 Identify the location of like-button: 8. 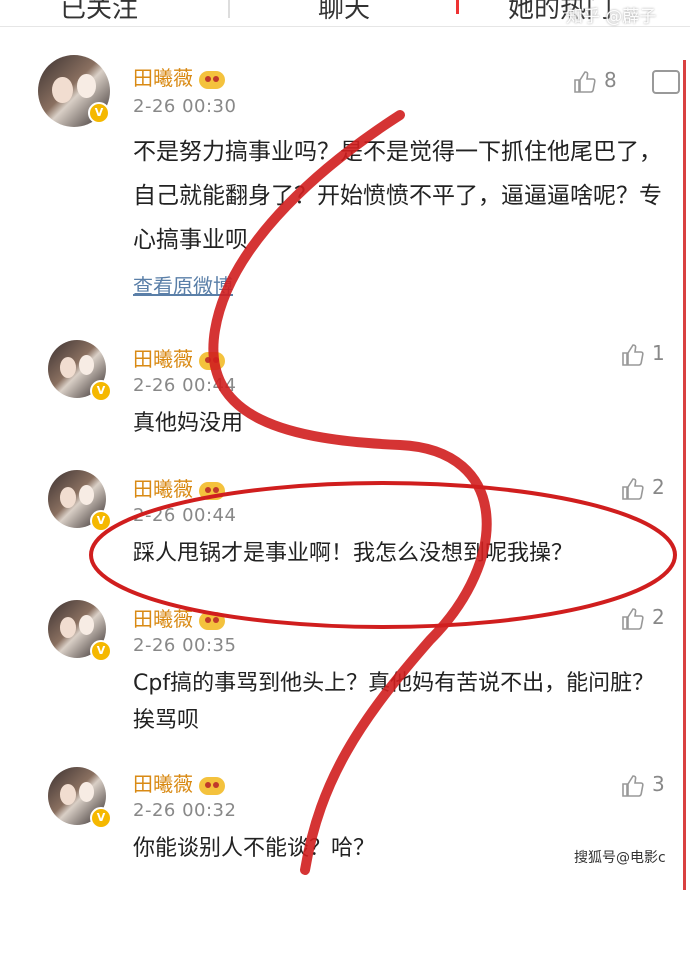
(594, 81).